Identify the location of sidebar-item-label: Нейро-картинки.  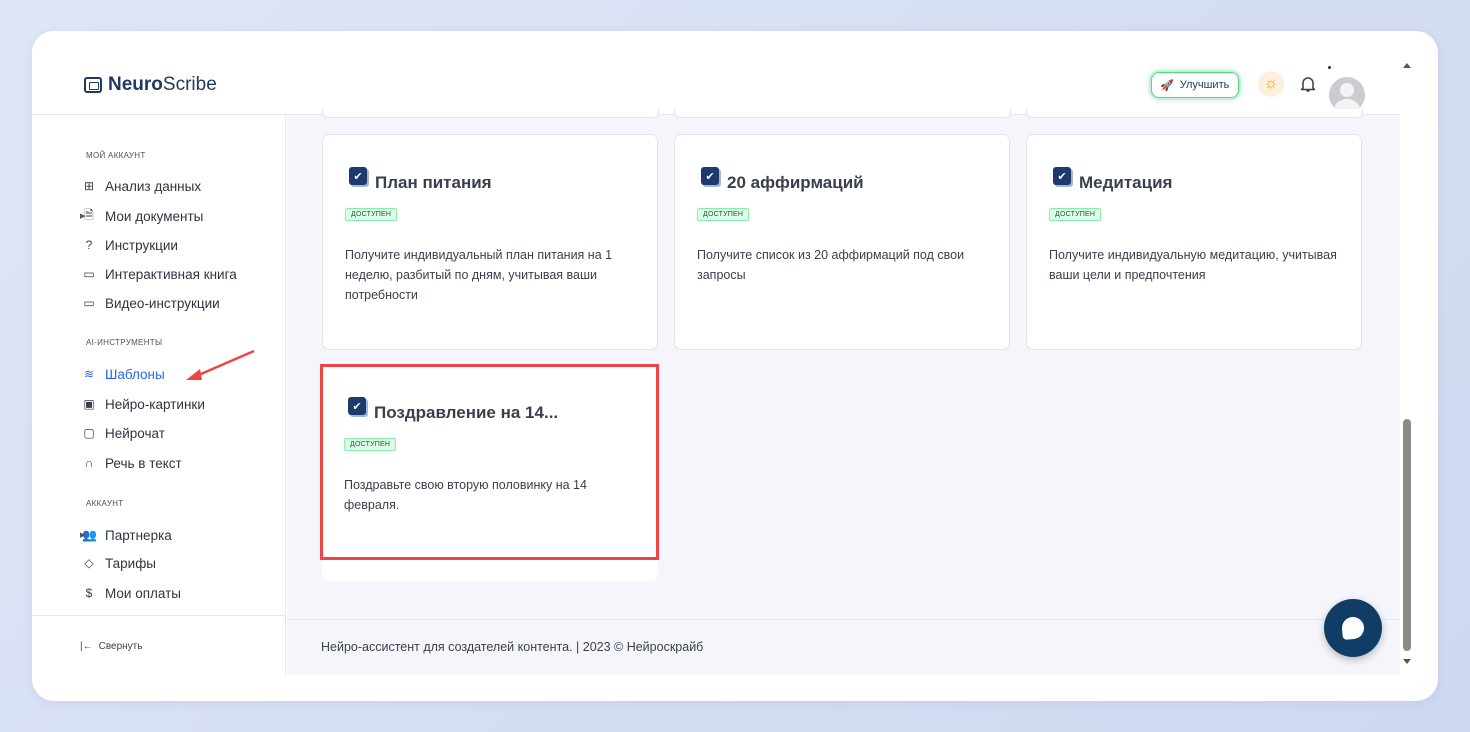
(155, 404).